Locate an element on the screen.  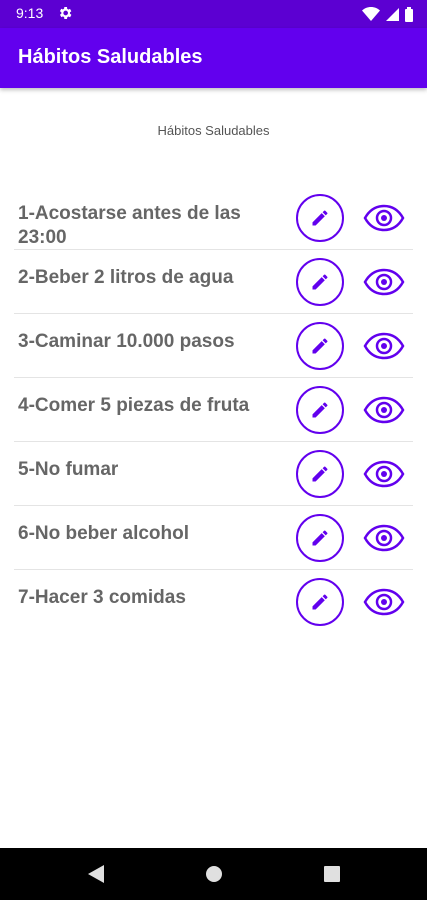
home-button is located at coordinates (214, 874).